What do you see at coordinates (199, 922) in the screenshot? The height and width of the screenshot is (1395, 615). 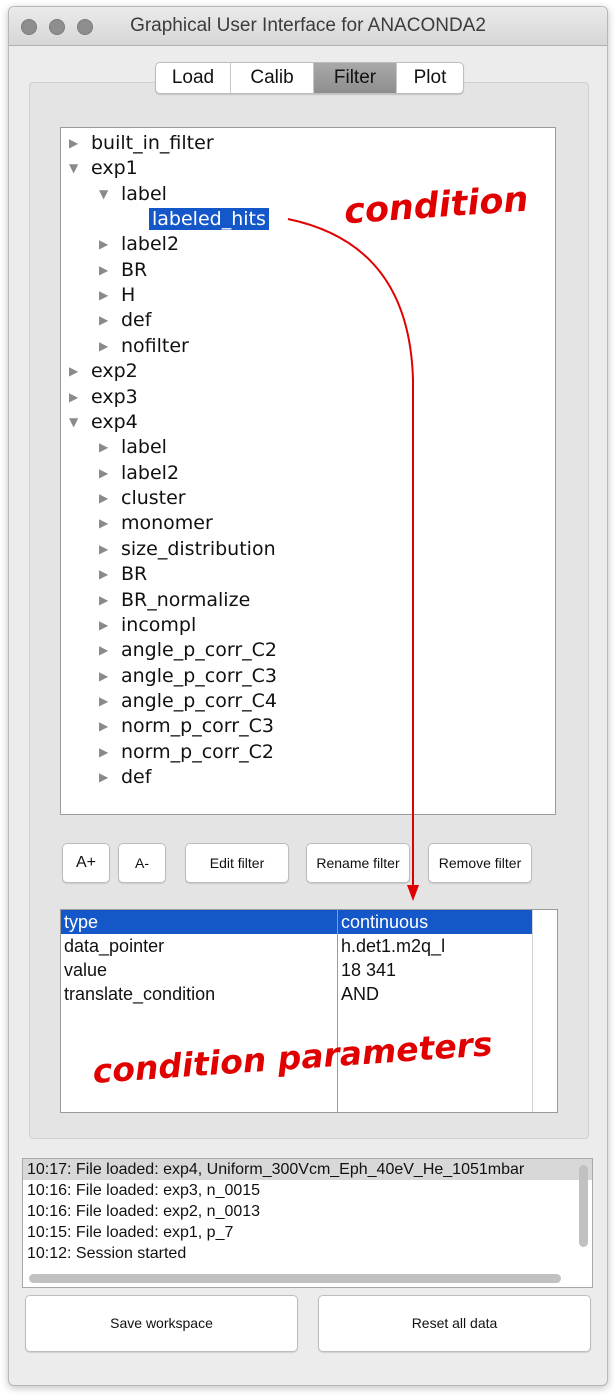 I see `parameter-name-cell: type` at bounding box center [199, 922].